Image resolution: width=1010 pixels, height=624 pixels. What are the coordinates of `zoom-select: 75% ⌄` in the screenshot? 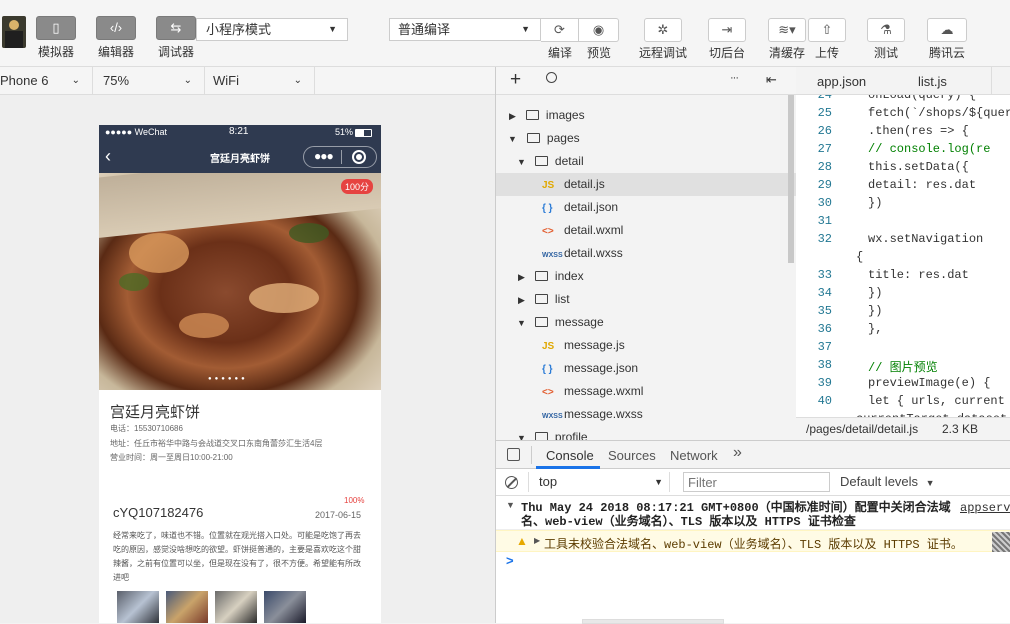 It's located at (152, 80).